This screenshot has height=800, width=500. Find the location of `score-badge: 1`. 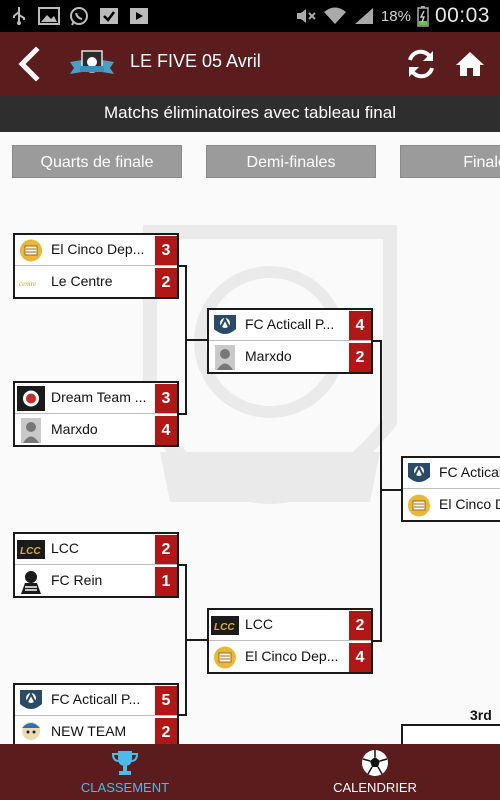

score-badge: 1 is located at coordinates (166, 581).